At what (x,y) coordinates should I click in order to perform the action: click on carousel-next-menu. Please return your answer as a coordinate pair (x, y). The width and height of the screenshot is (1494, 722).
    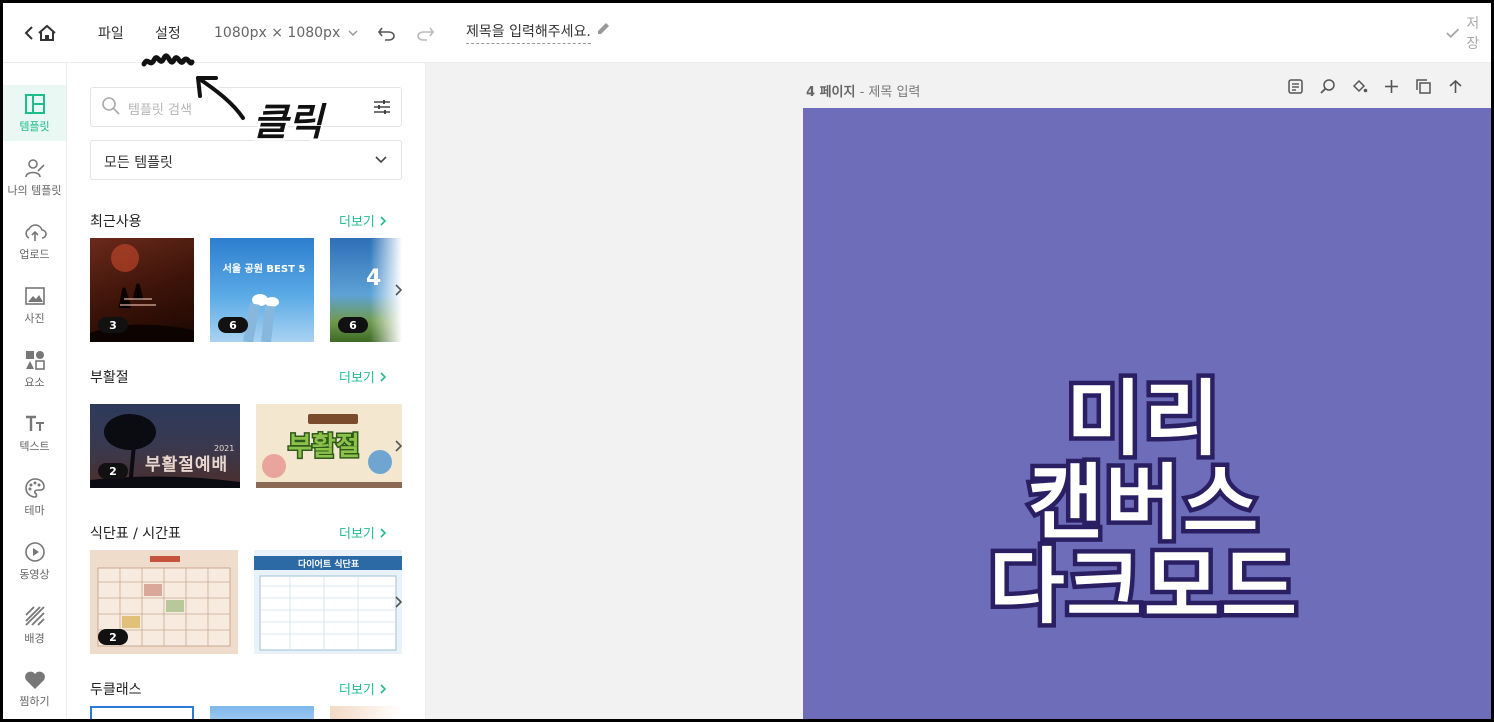
    Looking at the image, I should click on (398, 602).